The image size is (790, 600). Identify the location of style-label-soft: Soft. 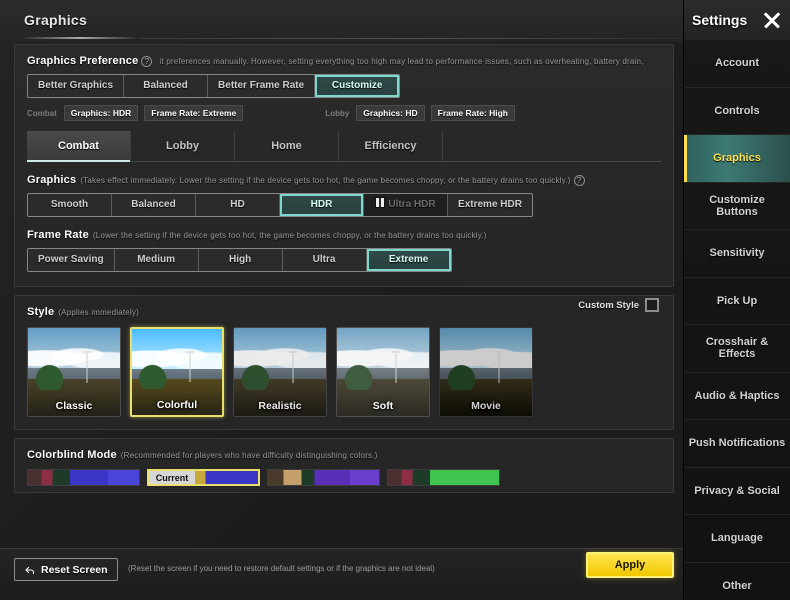
(383, 406).